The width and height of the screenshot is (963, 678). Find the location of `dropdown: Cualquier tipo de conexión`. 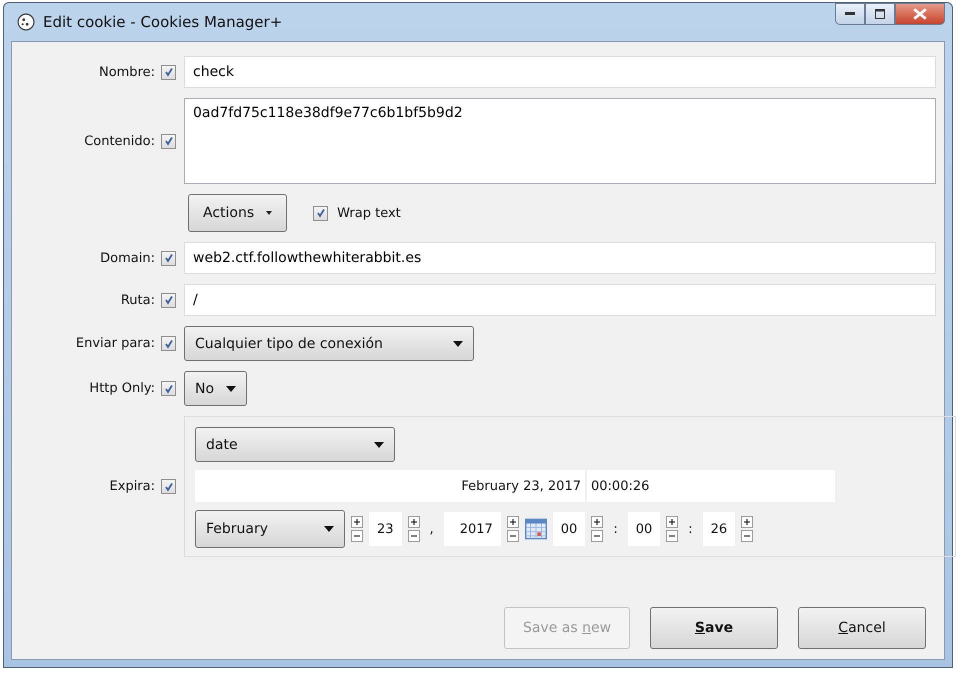

dropdown: Cualquier tipo de conexión is located at coordinates (329, 343).